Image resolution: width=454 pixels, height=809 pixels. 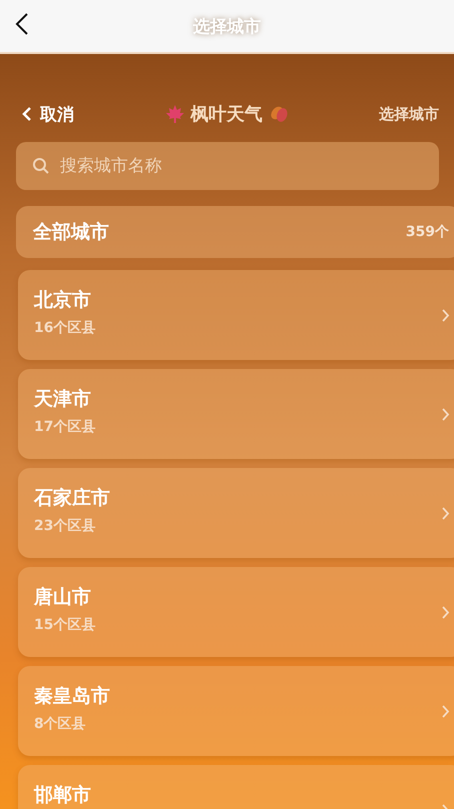 I want to click on search-input: 搜索城市名称, so click(x=240, y=166).